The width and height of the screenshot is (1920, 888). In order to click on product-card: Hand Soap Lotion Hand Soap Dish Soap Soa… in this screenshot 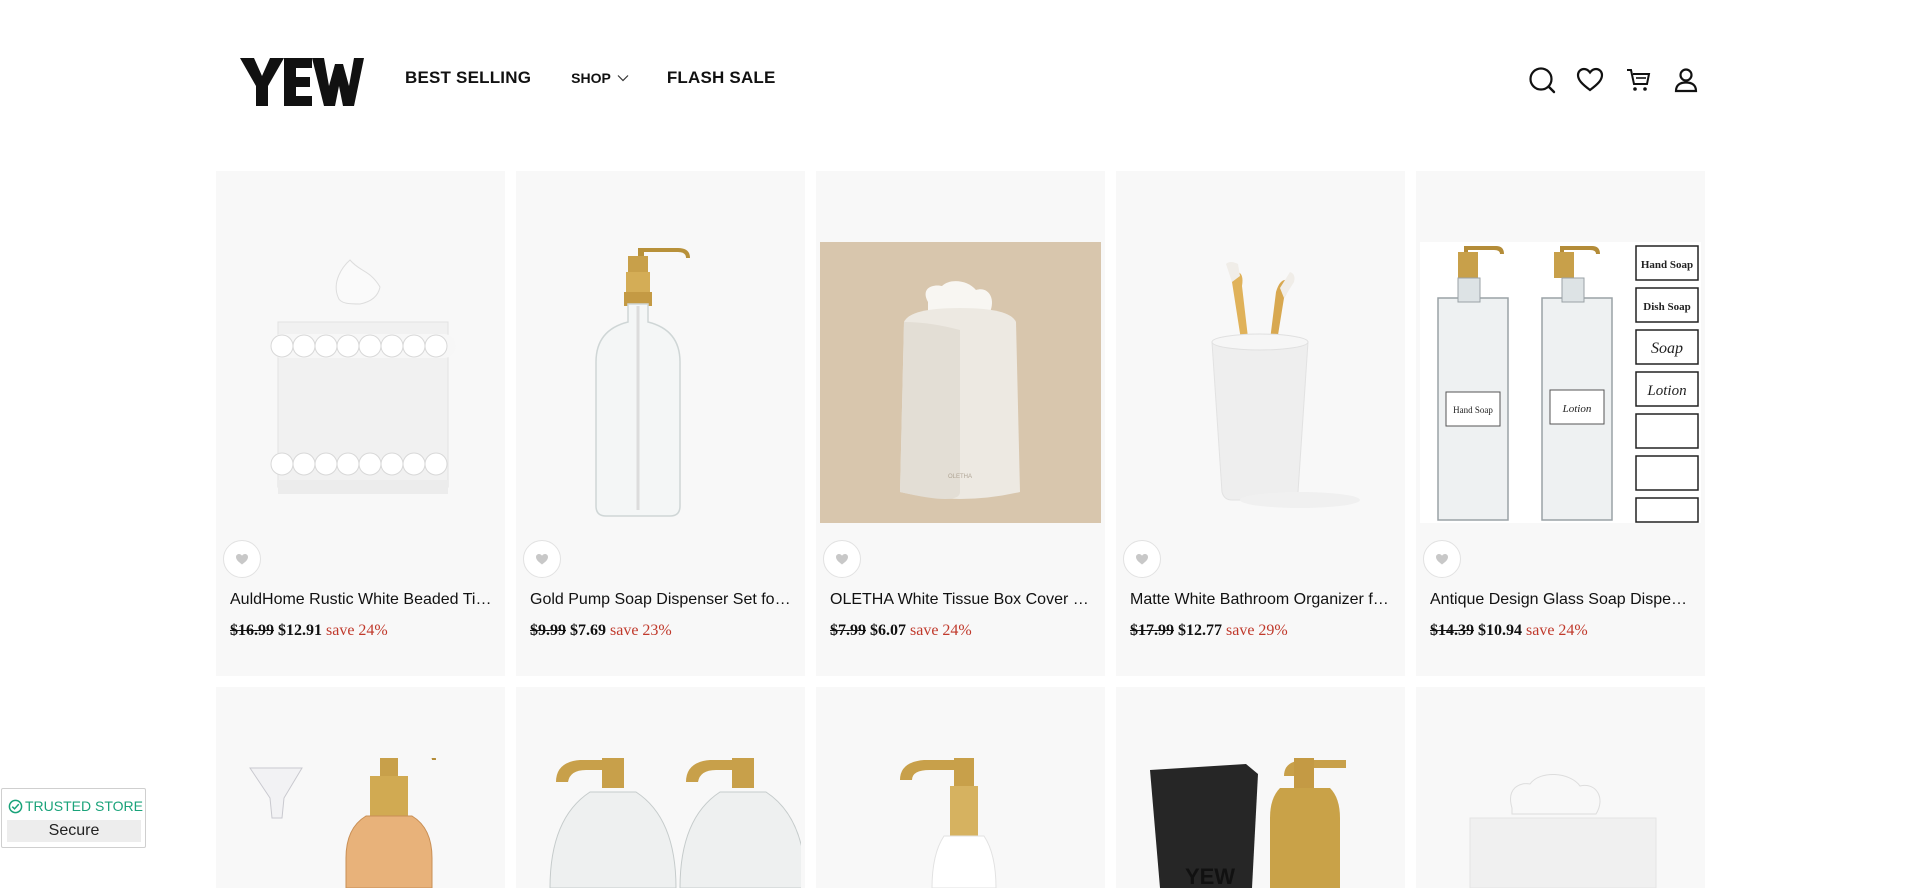, I will do `click(1560, 423)`.